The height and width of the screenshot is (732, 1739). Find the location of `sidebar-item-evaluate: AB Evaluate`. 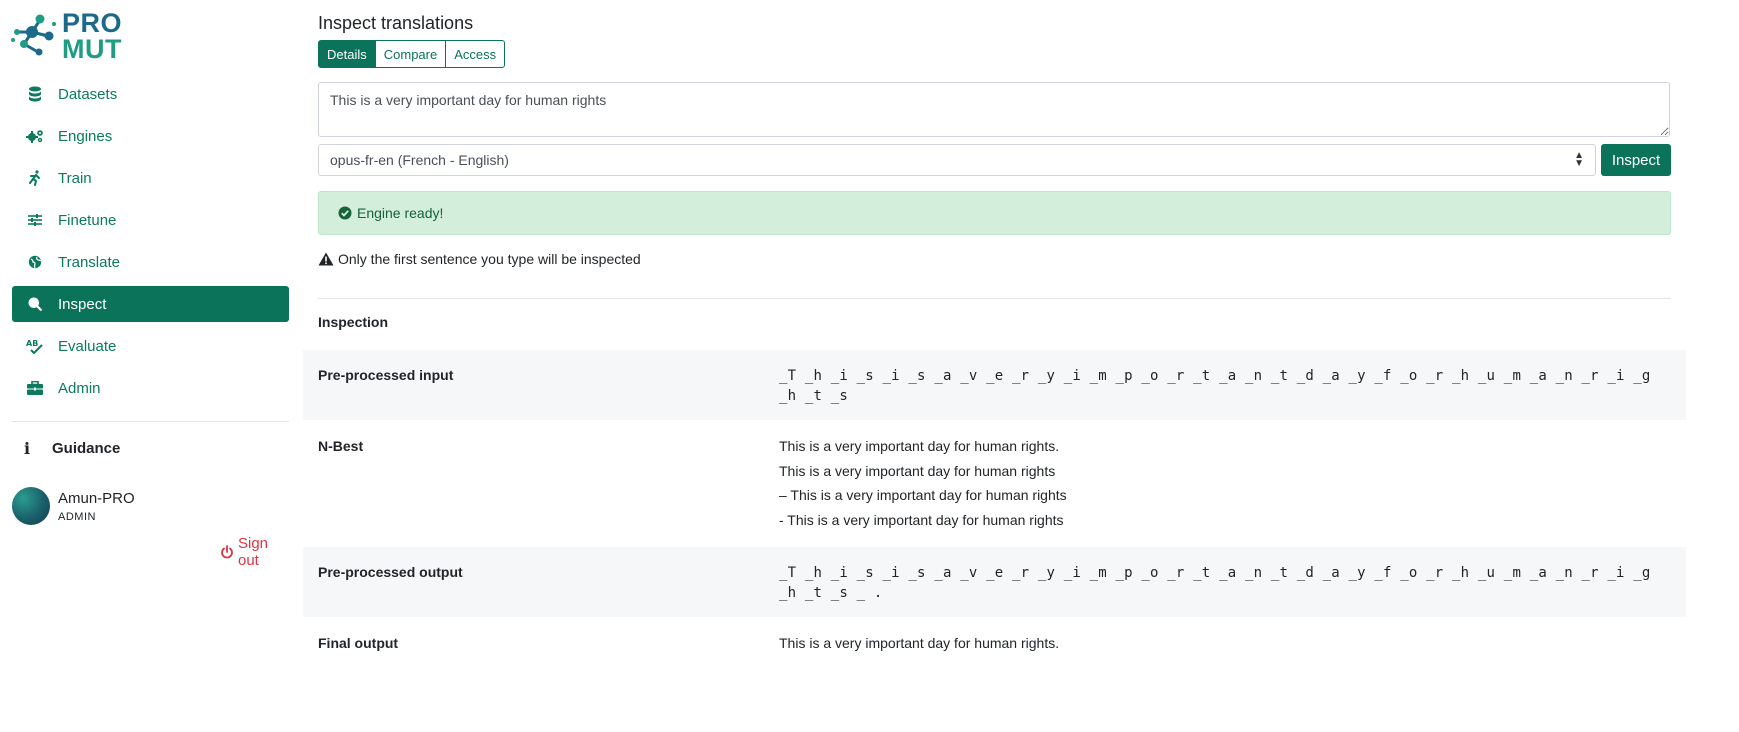

sidebar-item-evaluate: AB Evaluate is located at coordinates (150, 346).